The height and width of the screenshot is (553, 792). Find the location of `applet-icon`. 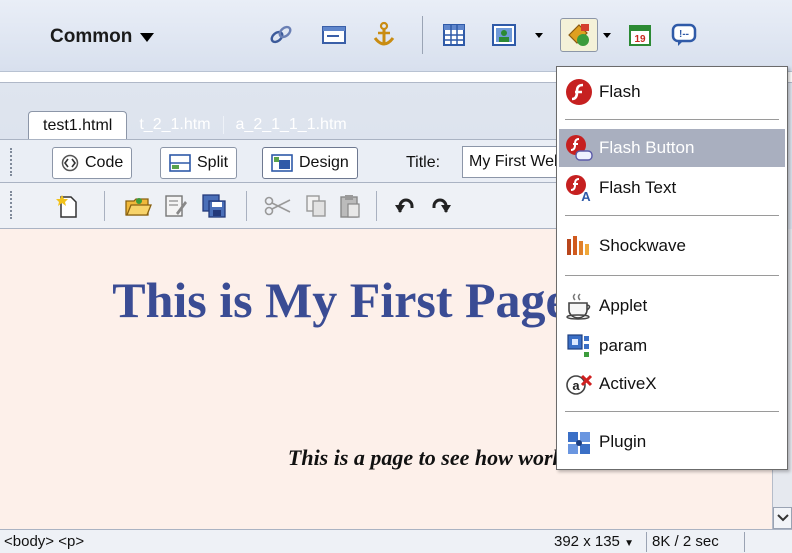

applet-icon is located at coordinates (579, 306).